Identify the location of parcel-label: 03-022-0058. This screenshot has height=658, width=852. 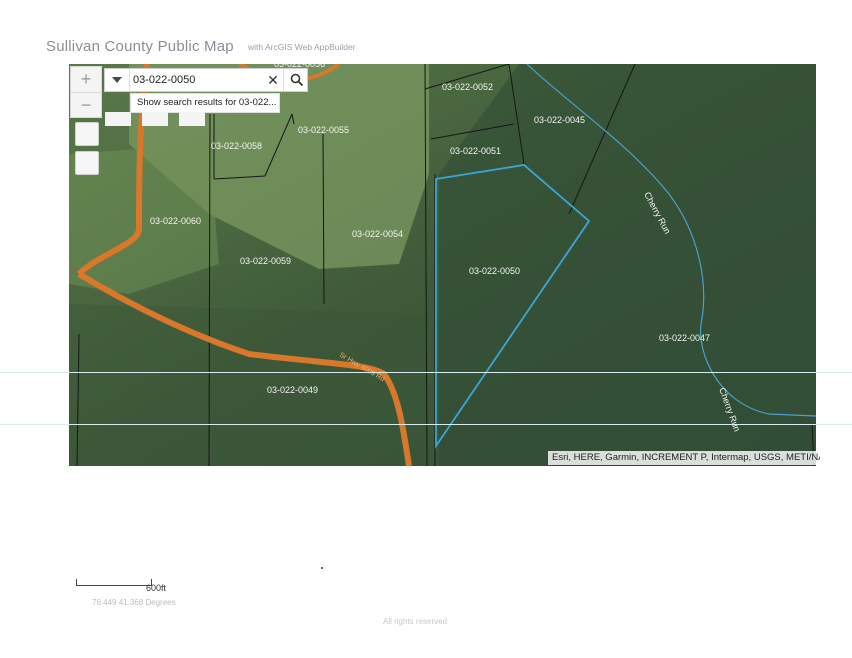
(236, 146).